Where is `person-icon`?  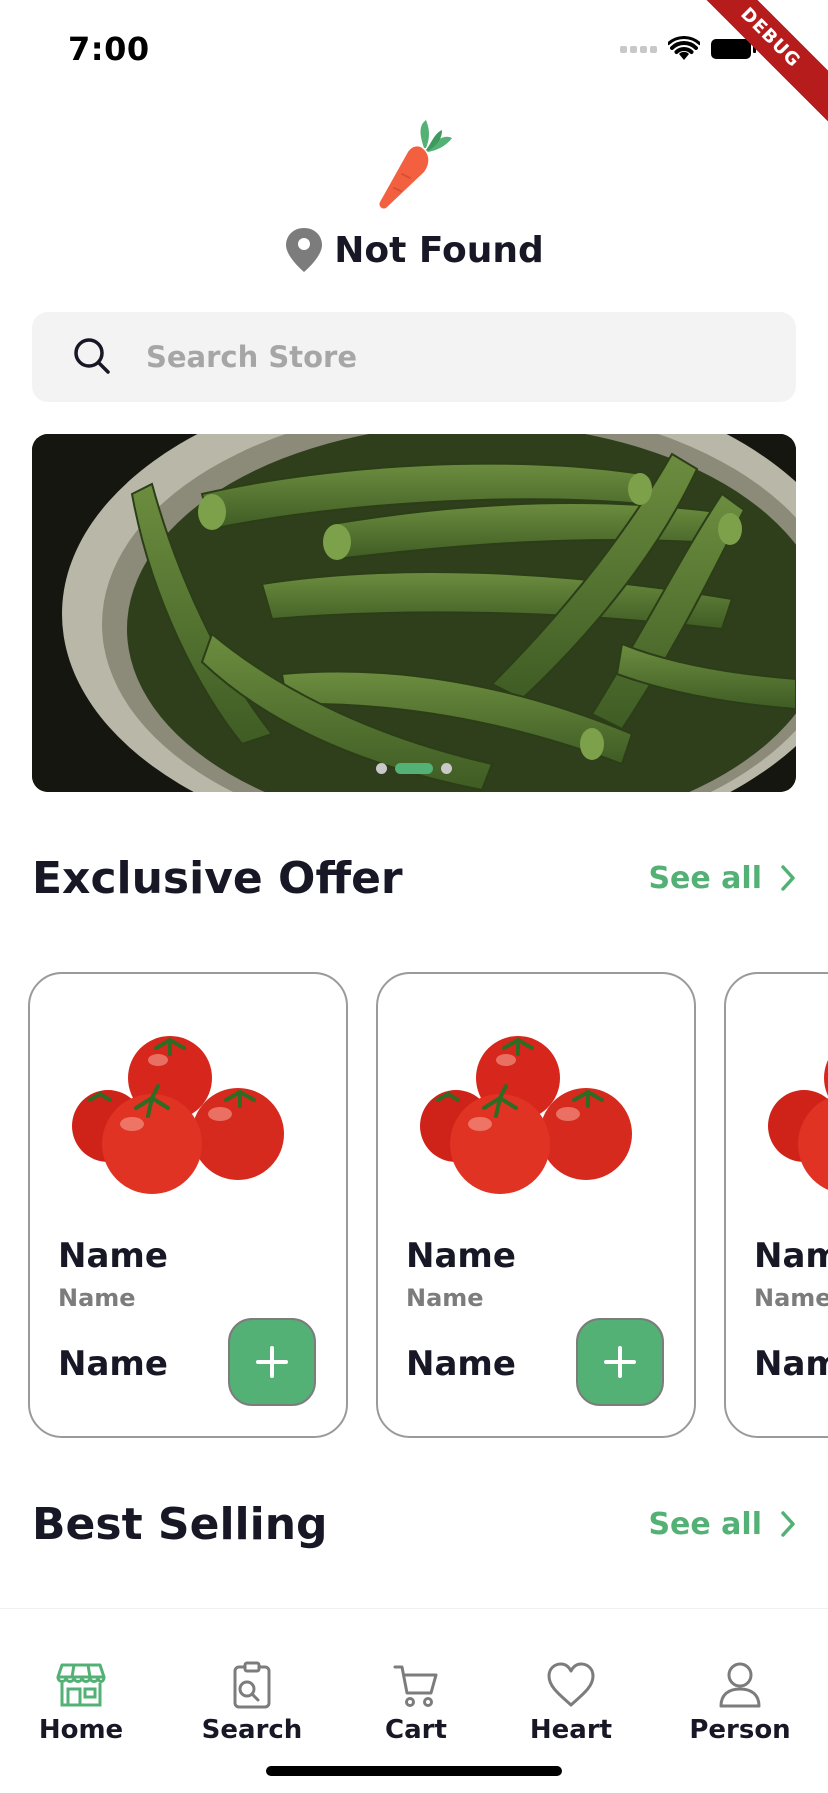 person-icon is located at coordinates (740, 1685).